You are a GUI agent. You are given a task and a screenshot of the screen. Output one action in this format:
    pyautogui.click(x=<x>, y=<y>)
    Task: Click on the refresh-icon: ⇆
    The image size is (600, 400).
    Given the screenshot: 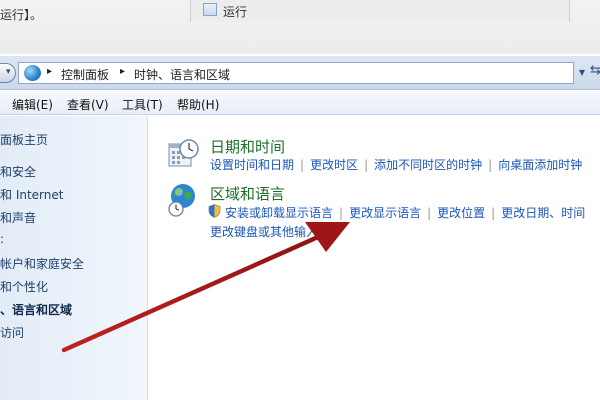 What is the action you would take?
    pyautogui.click(x=595, y=70)
    